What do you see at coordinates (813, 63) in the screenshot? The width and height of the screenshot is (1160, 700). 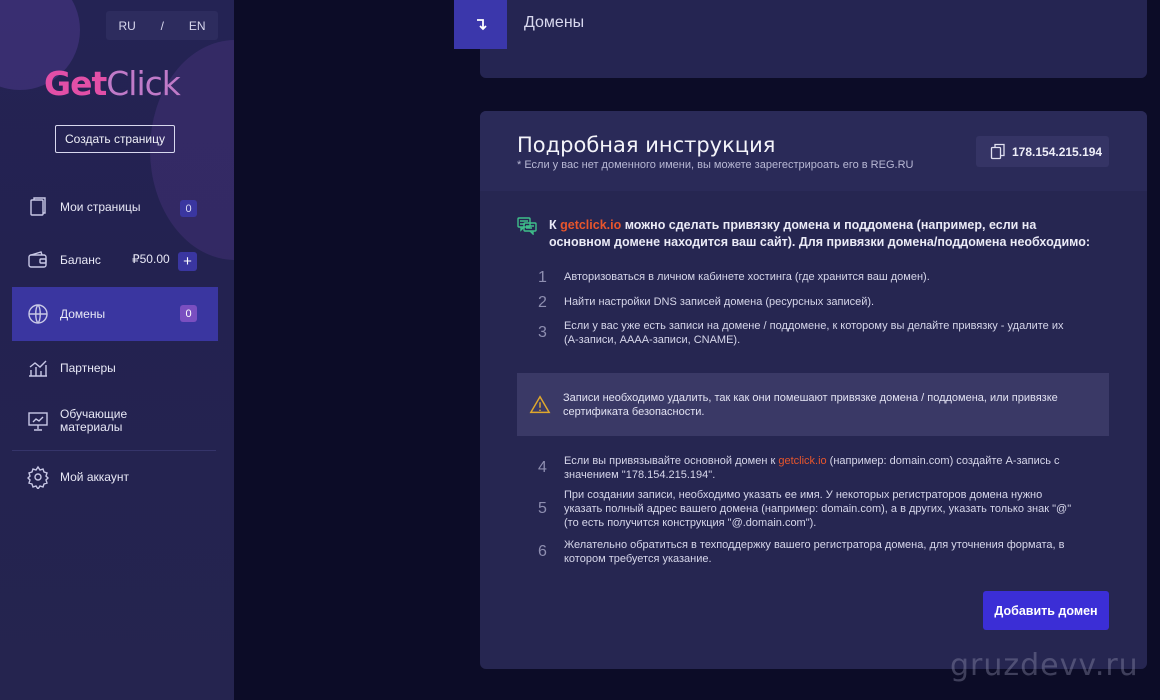 I see `header-panel-bottom` at bounding box center [813, 63].